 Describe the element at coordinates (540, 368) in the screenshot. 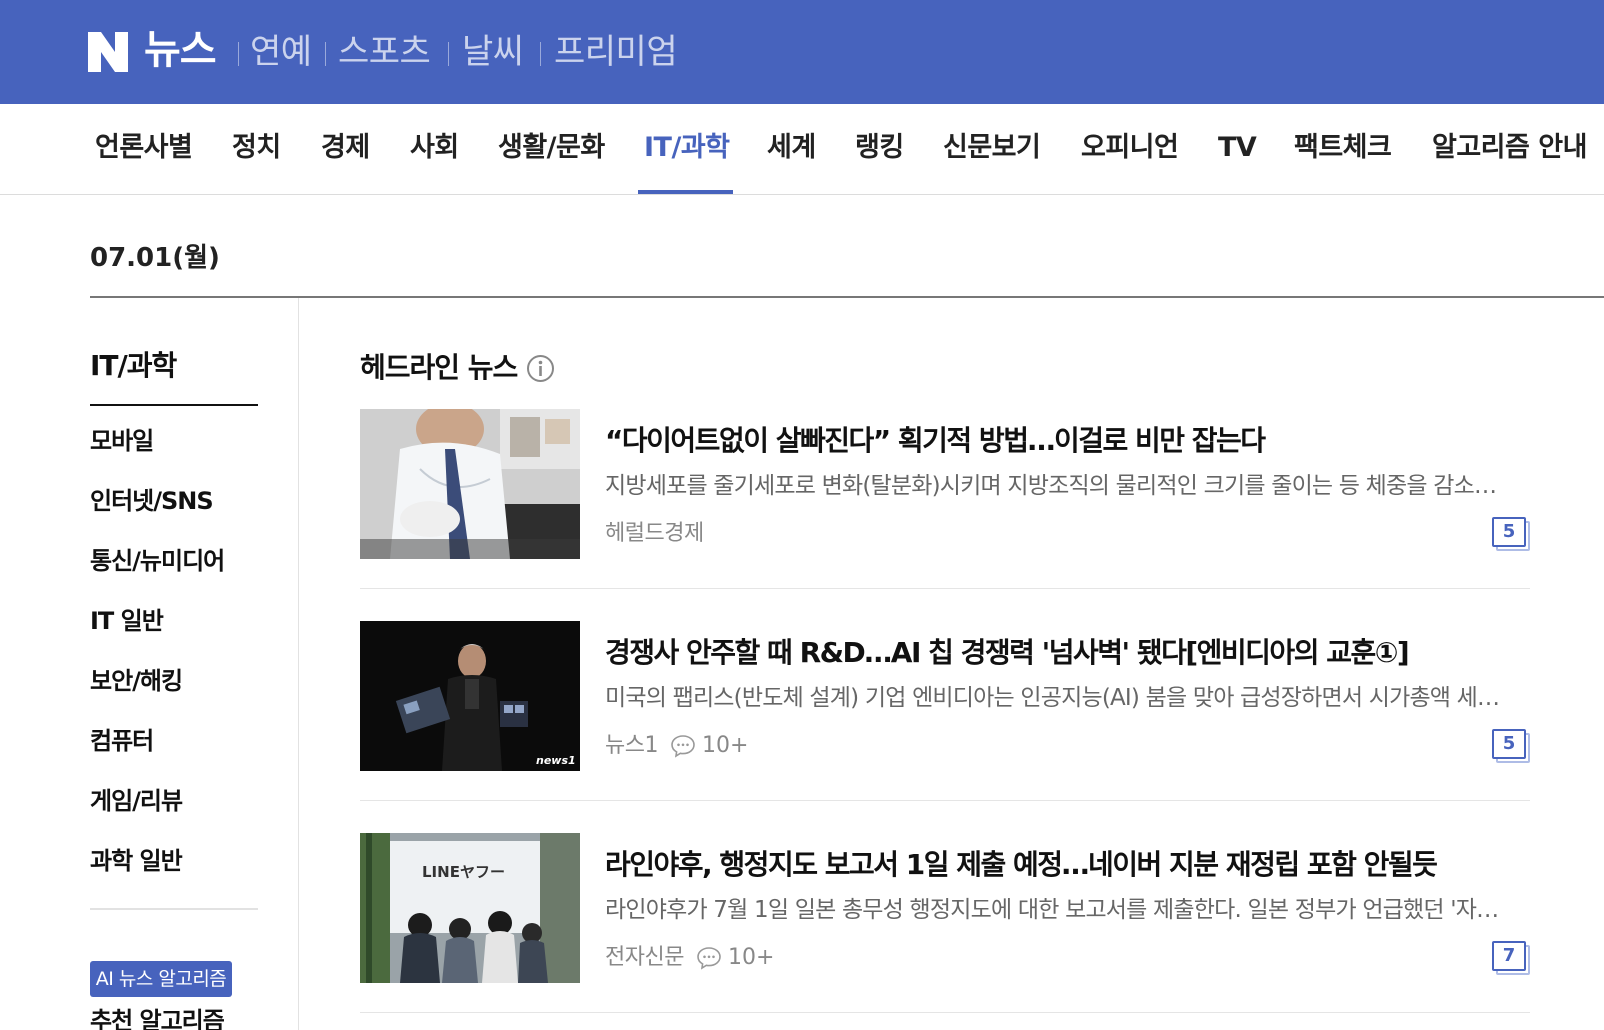

I see `info-icon` at that location.